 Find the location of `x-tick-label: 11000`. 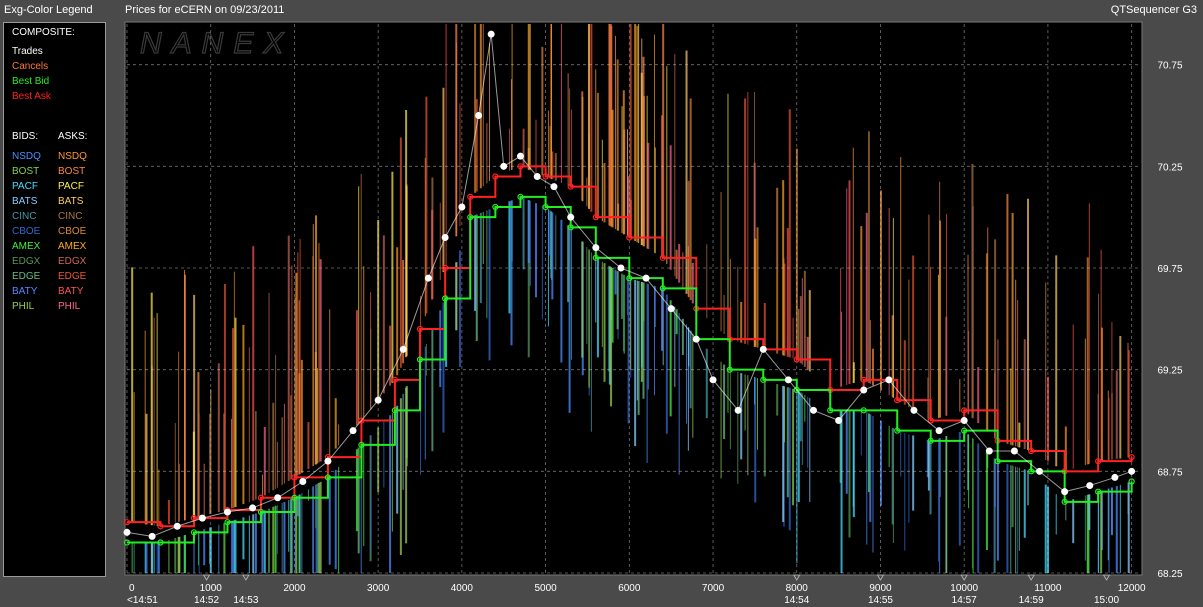

x-tick-label: 11000 is located at coordinates (1048, 588).